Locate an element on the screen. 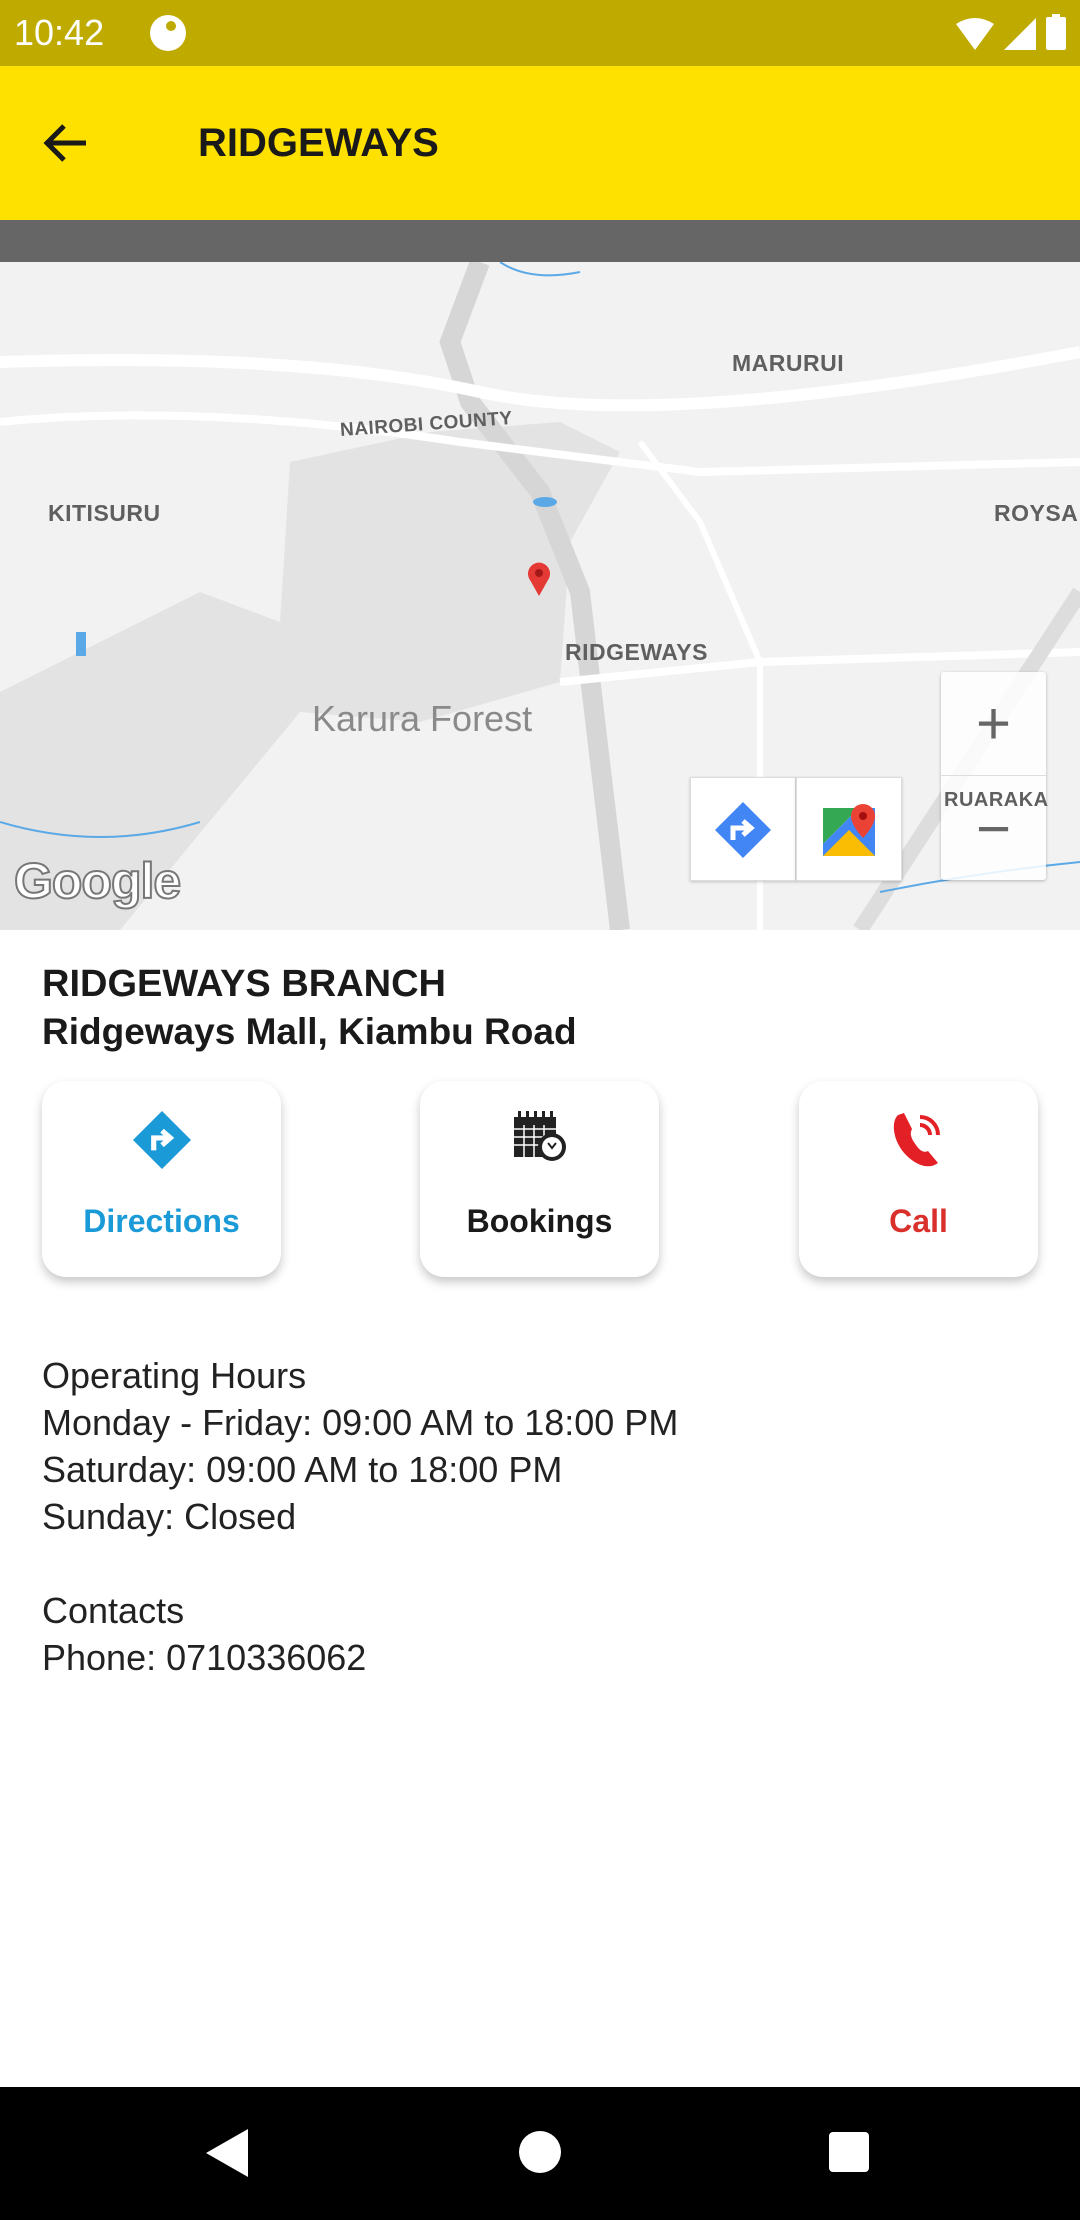 The height and width of the screenshot is (2220, 1080). phone-icon is located at coordinates (916, 1140).